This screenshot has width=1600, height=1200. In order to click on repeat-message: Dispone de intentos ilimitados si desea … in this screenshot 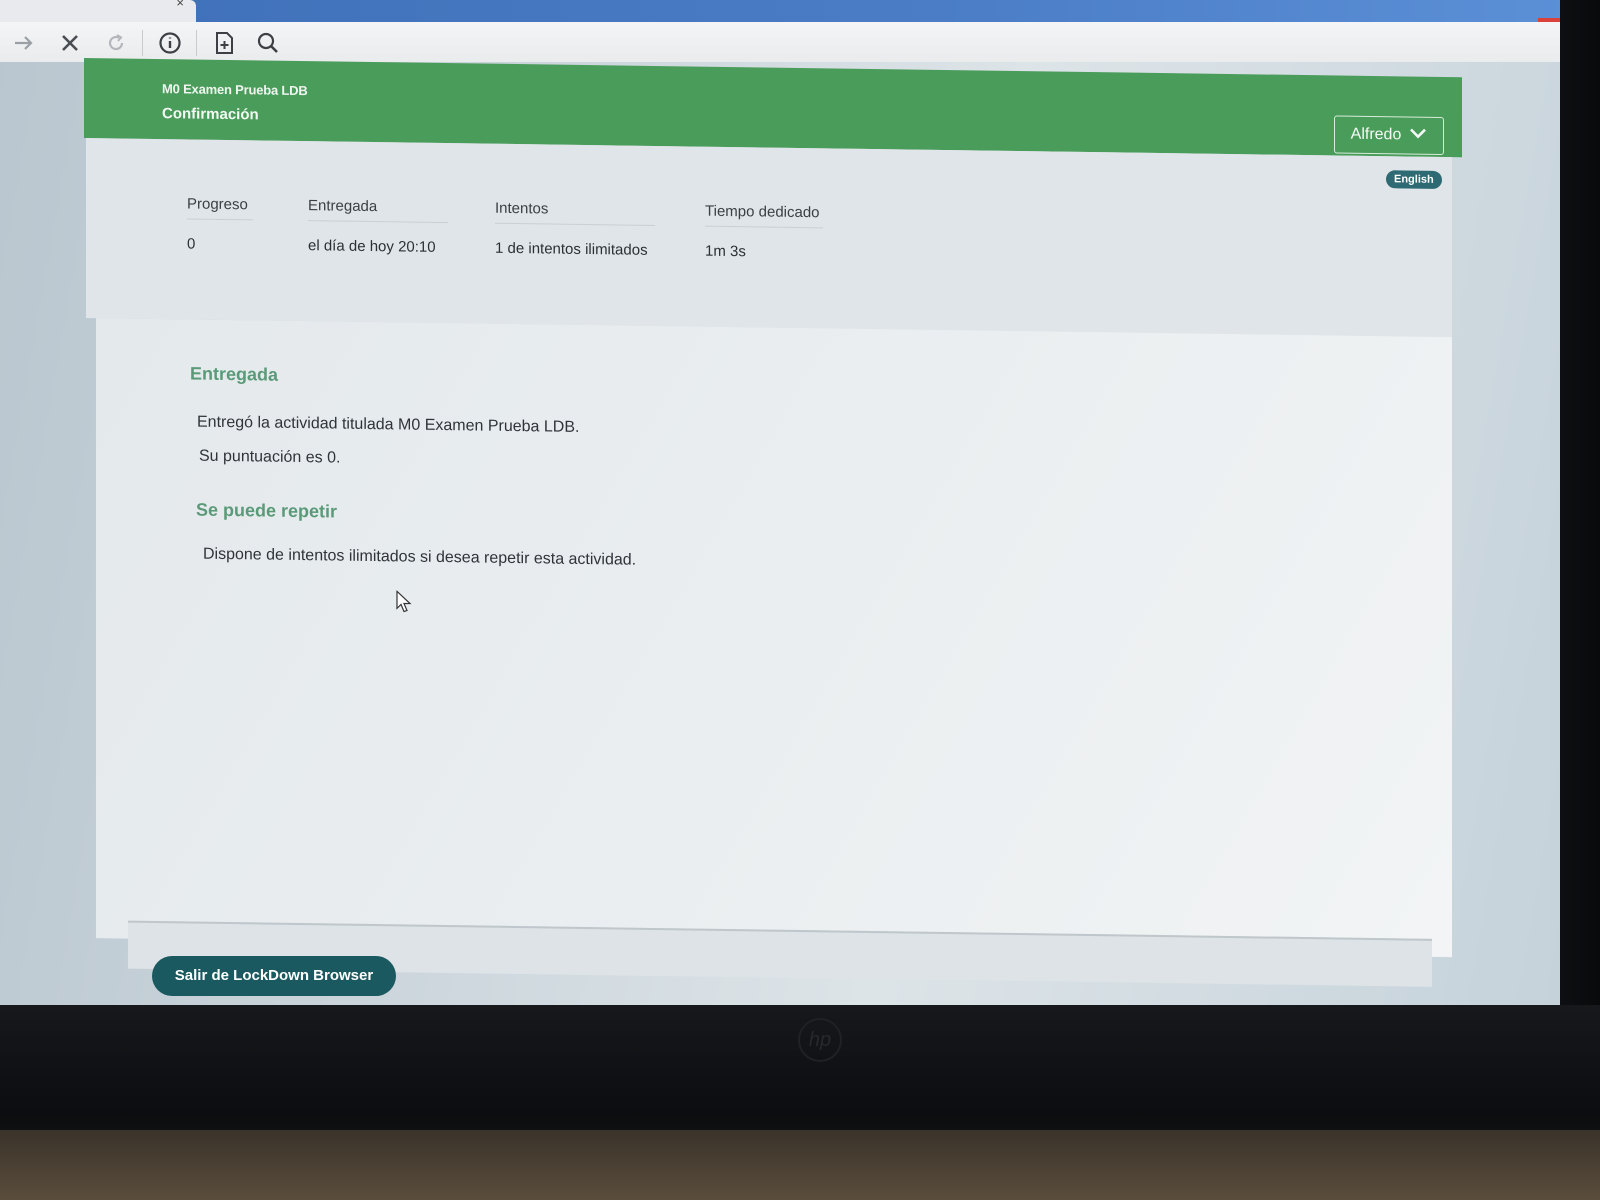, I will do `click(420, 557)`.